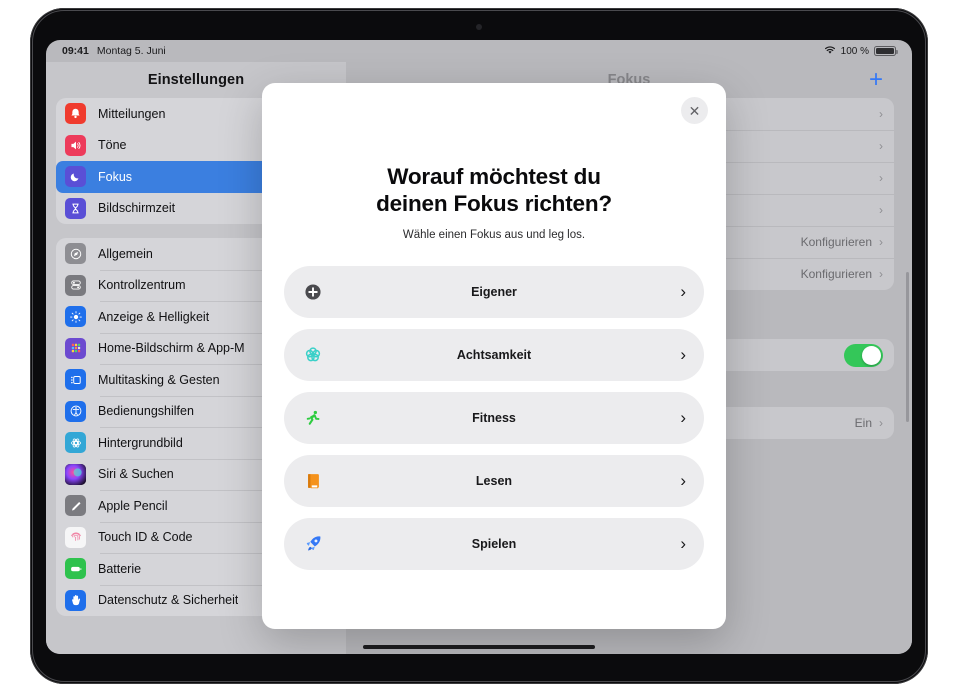 The height and width of the screenshot is (692, 958). I want to click on focus-status-value: Ein, so click(863, 422).